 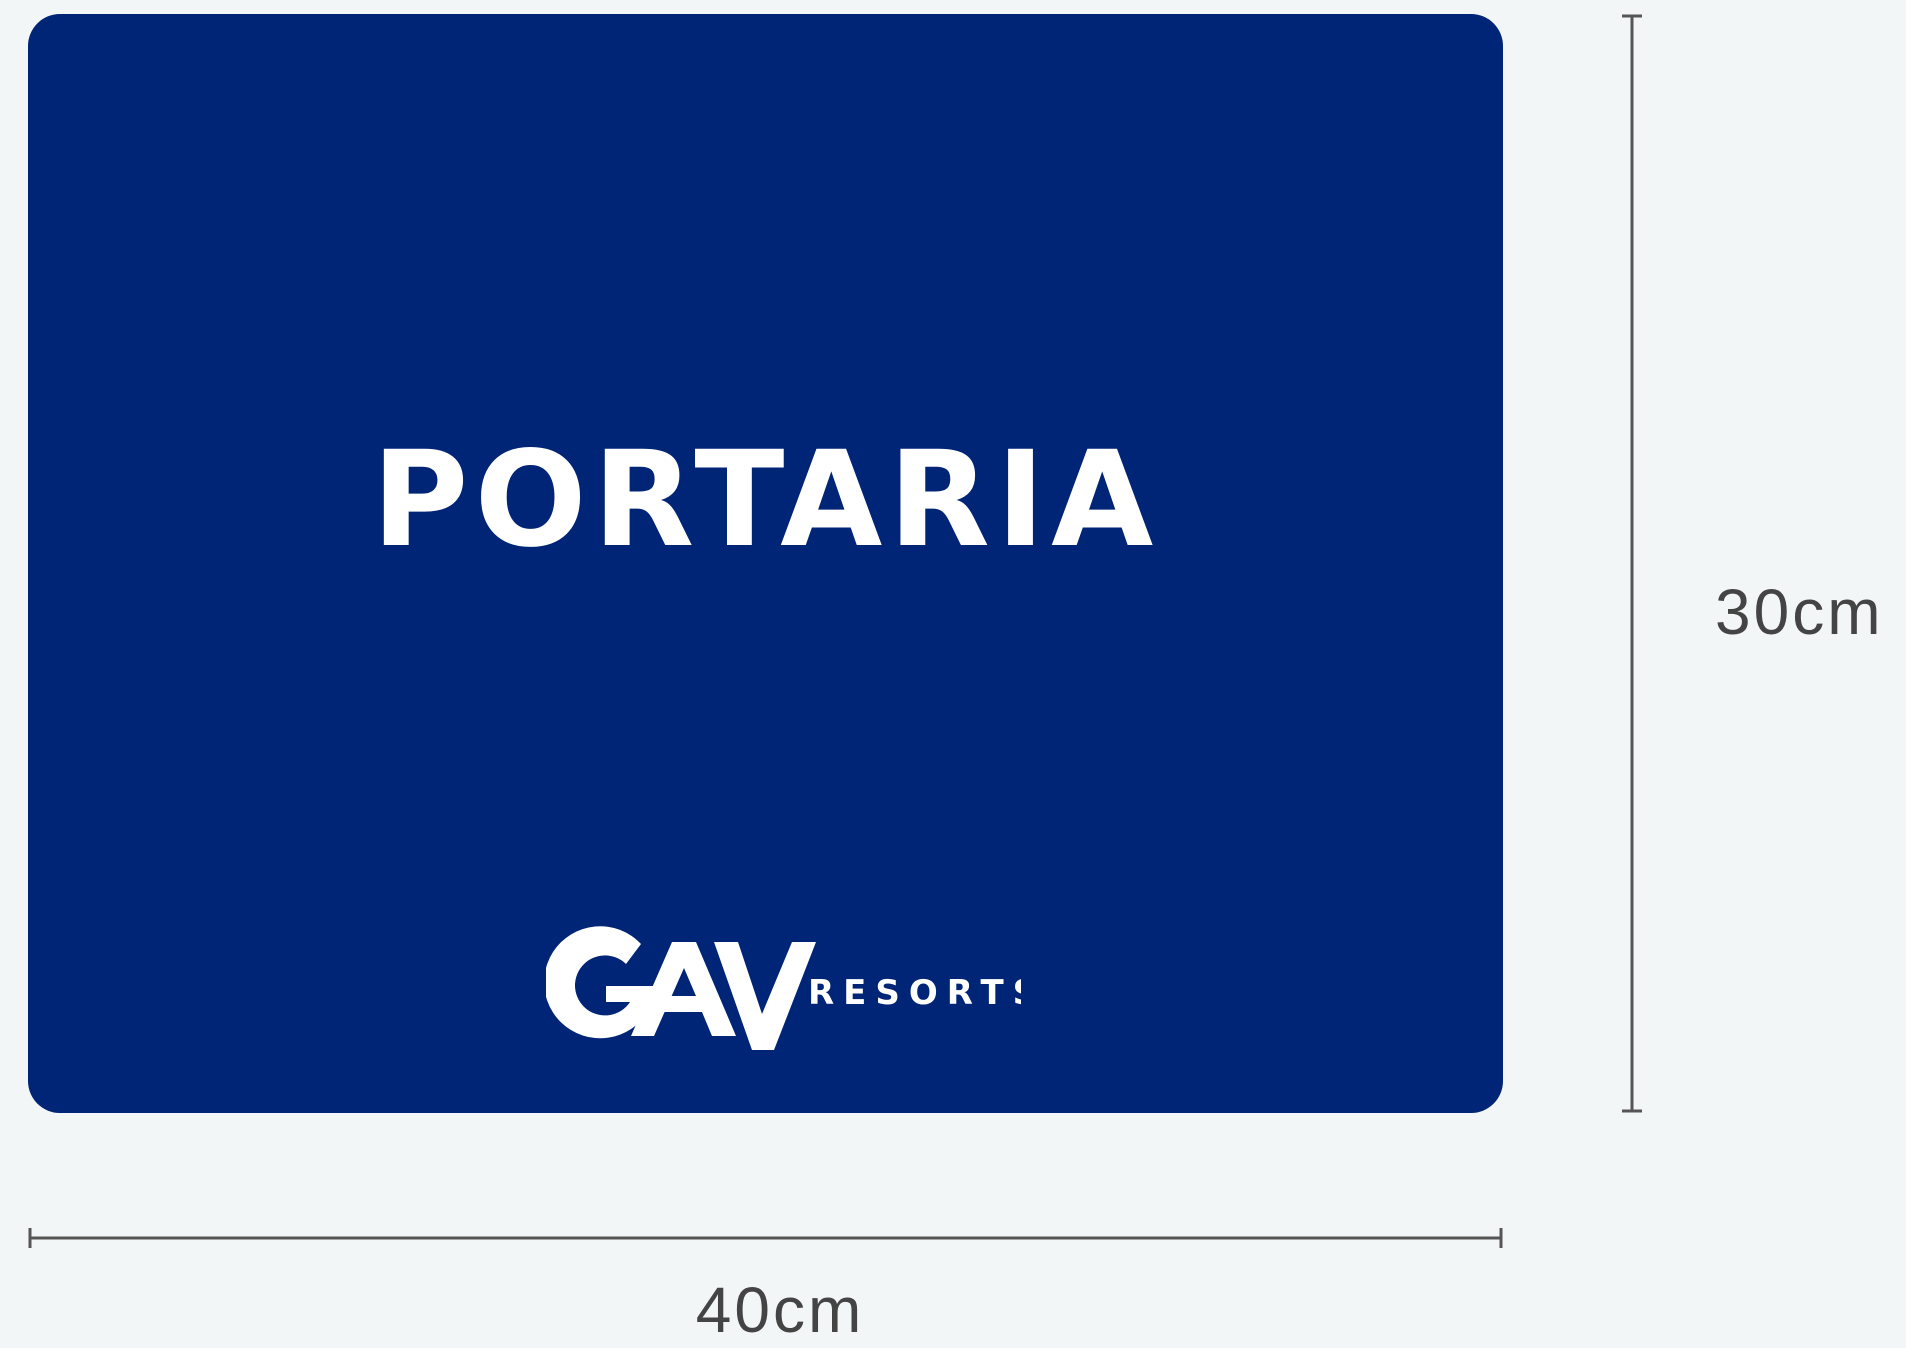 I want to click on gav-resorts-logo: RESORTS, so click(x=783, y=988).